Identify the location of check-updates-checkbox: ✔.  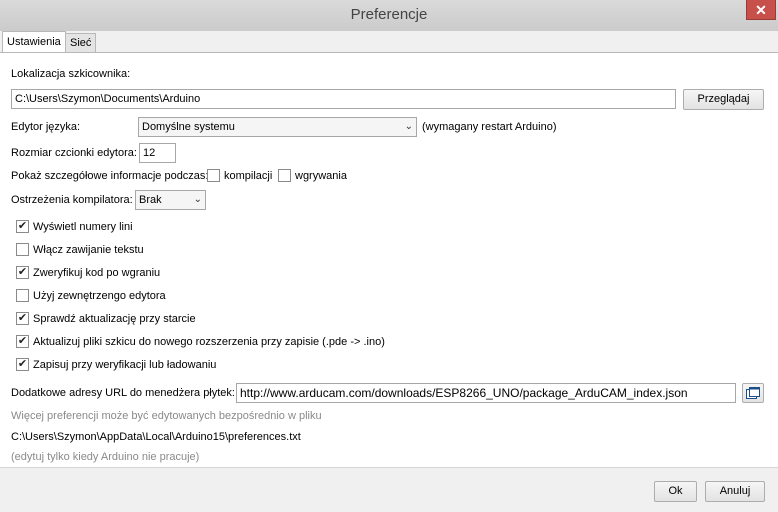
(22, 318).